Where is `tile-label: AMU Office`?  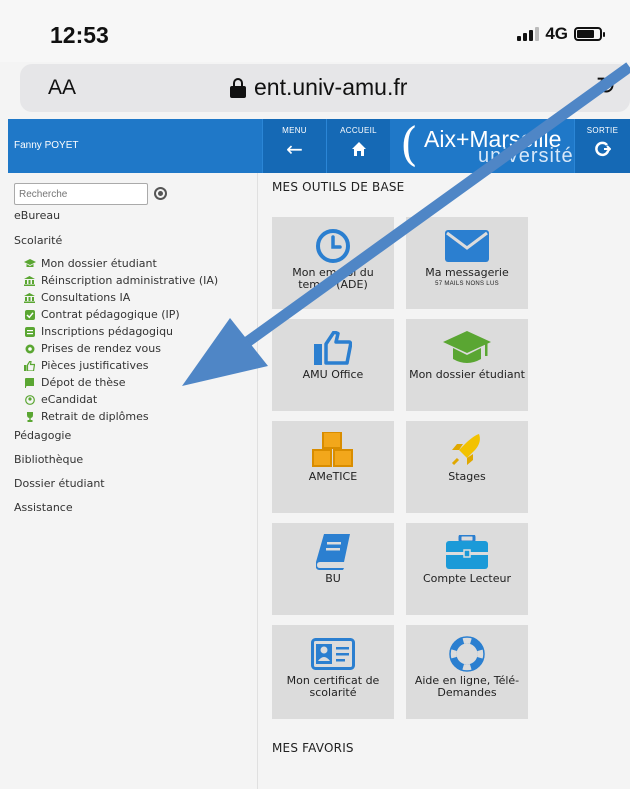 tile-label: AMU Office is located at coordinates (333, 374).